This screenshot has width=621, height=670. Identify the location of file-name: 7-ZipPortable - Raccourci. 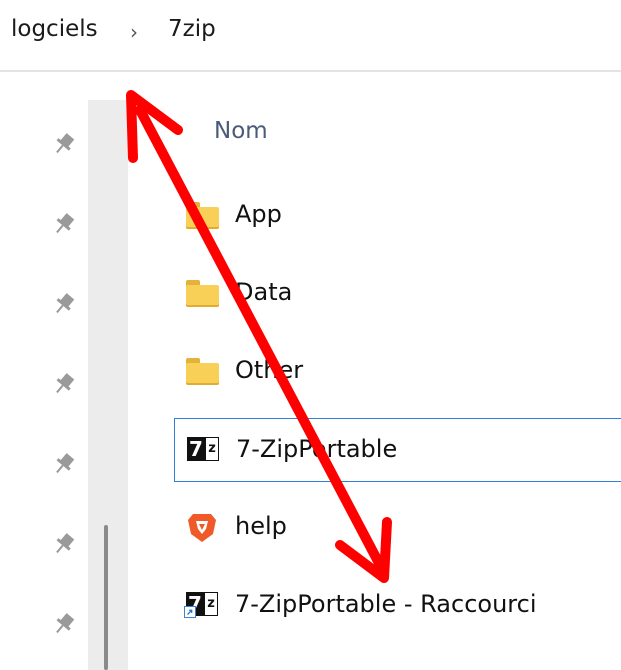
(386, 604).